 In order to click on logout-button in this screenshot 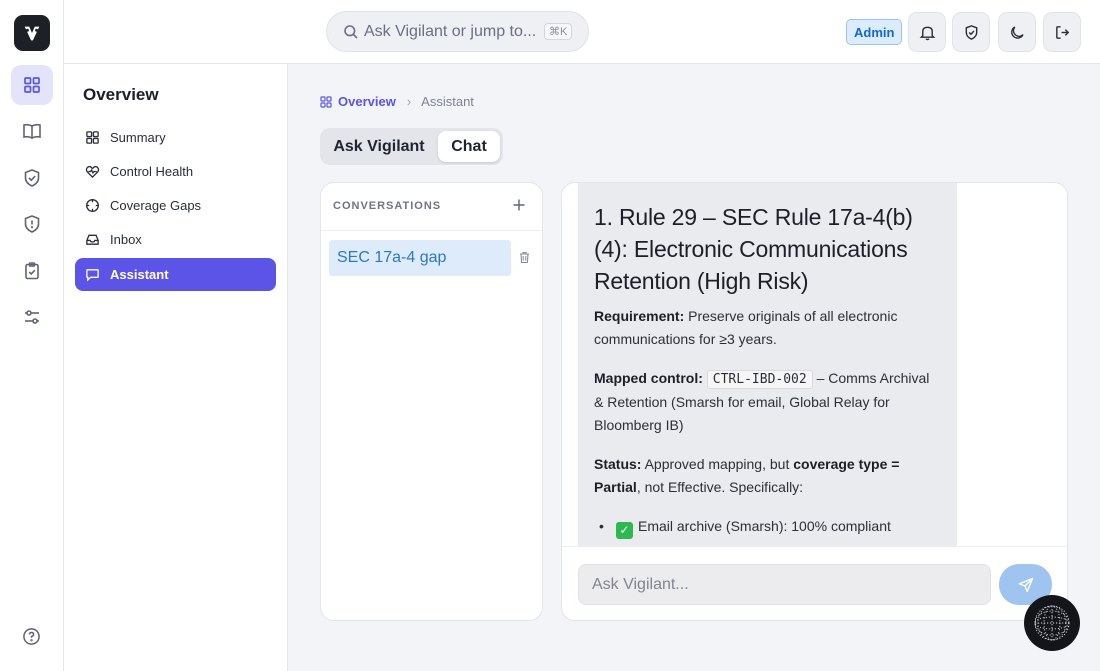, I will do `click(1062, 32)`.